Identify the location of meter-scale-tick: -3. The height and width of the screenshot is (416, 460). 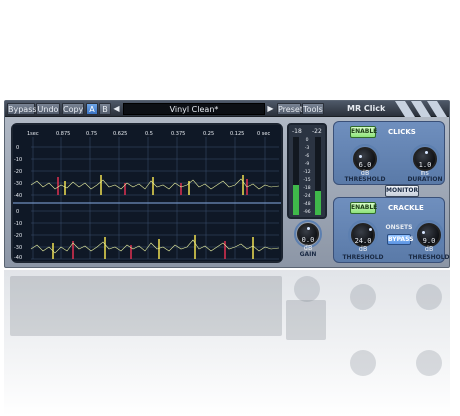
(307, 148).